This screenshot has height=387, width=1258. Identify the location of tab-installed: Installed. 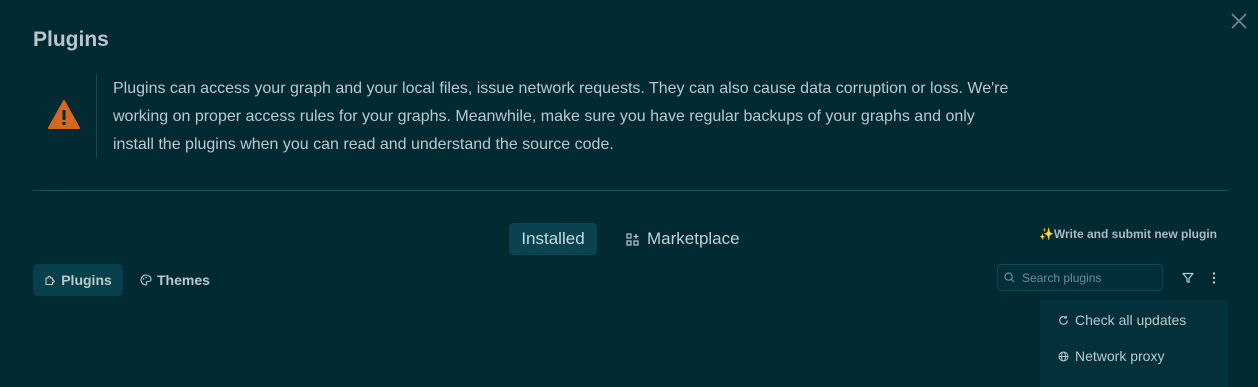
(553, 239).